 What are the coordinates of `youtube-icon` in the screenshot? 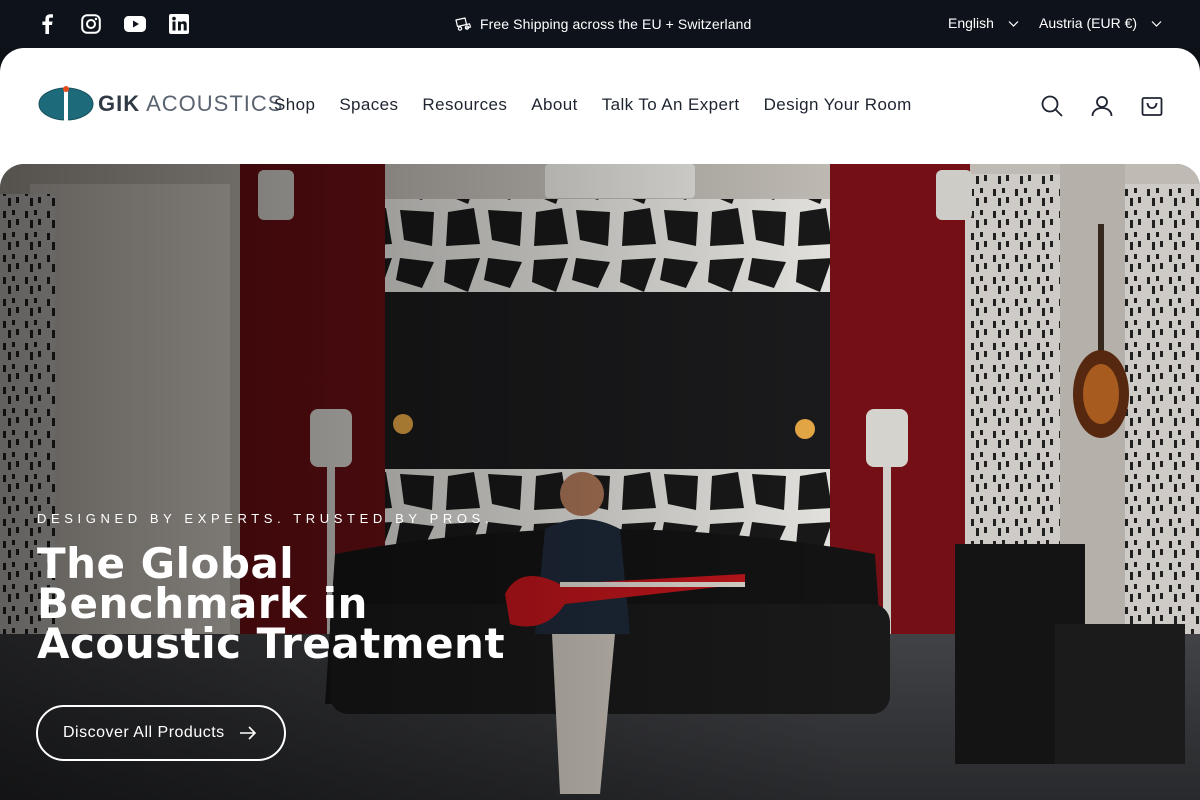 It's located at (135, 24).